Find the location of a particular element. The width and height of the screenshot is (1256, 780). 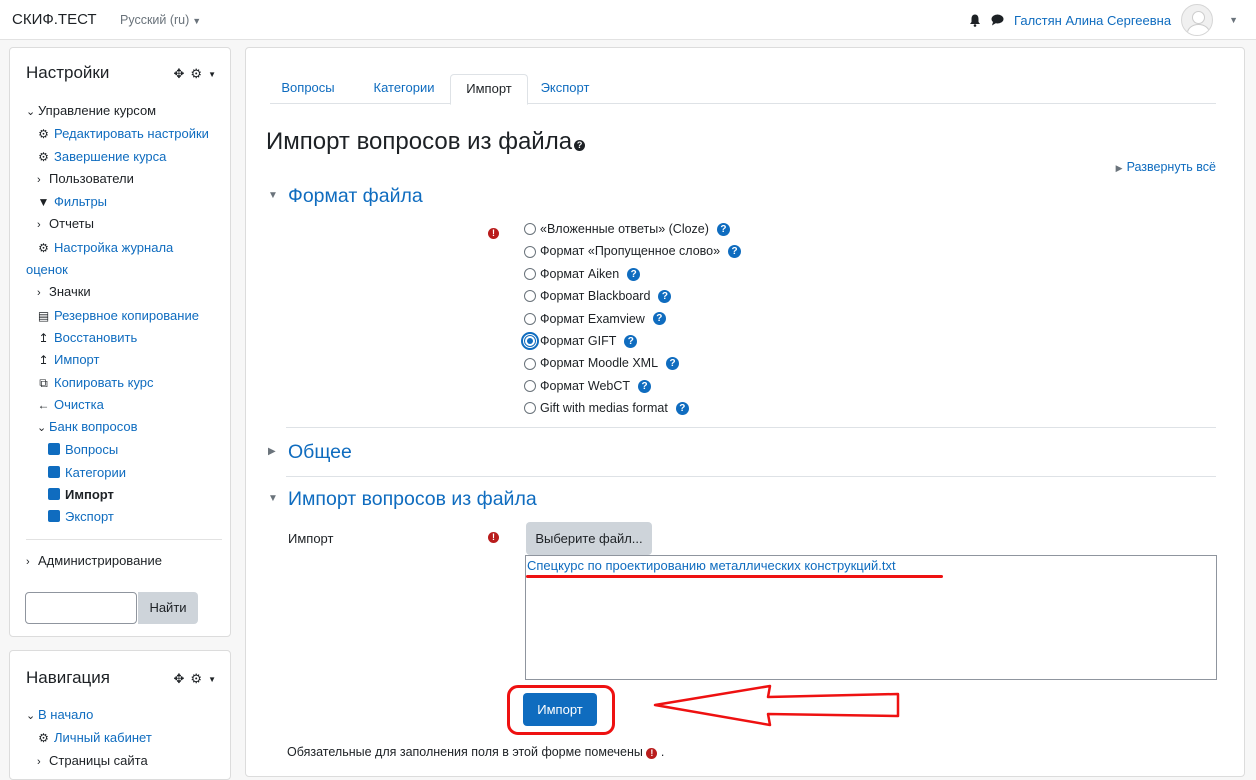

section-header-format: ▼ Формат файла is located at coordinates (345, 196).